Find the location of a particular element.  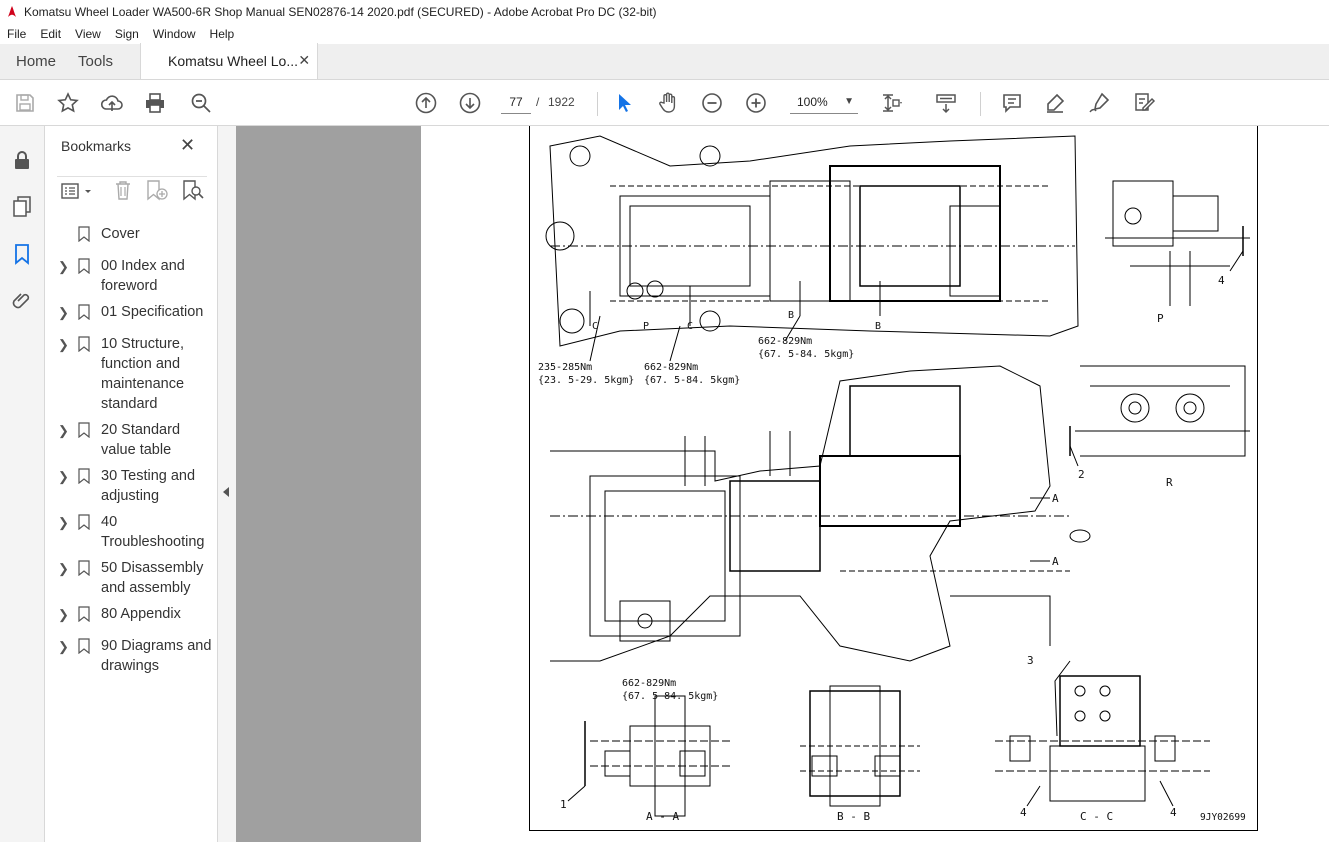

label-view-p: P is located at coordinates (1160, 318).